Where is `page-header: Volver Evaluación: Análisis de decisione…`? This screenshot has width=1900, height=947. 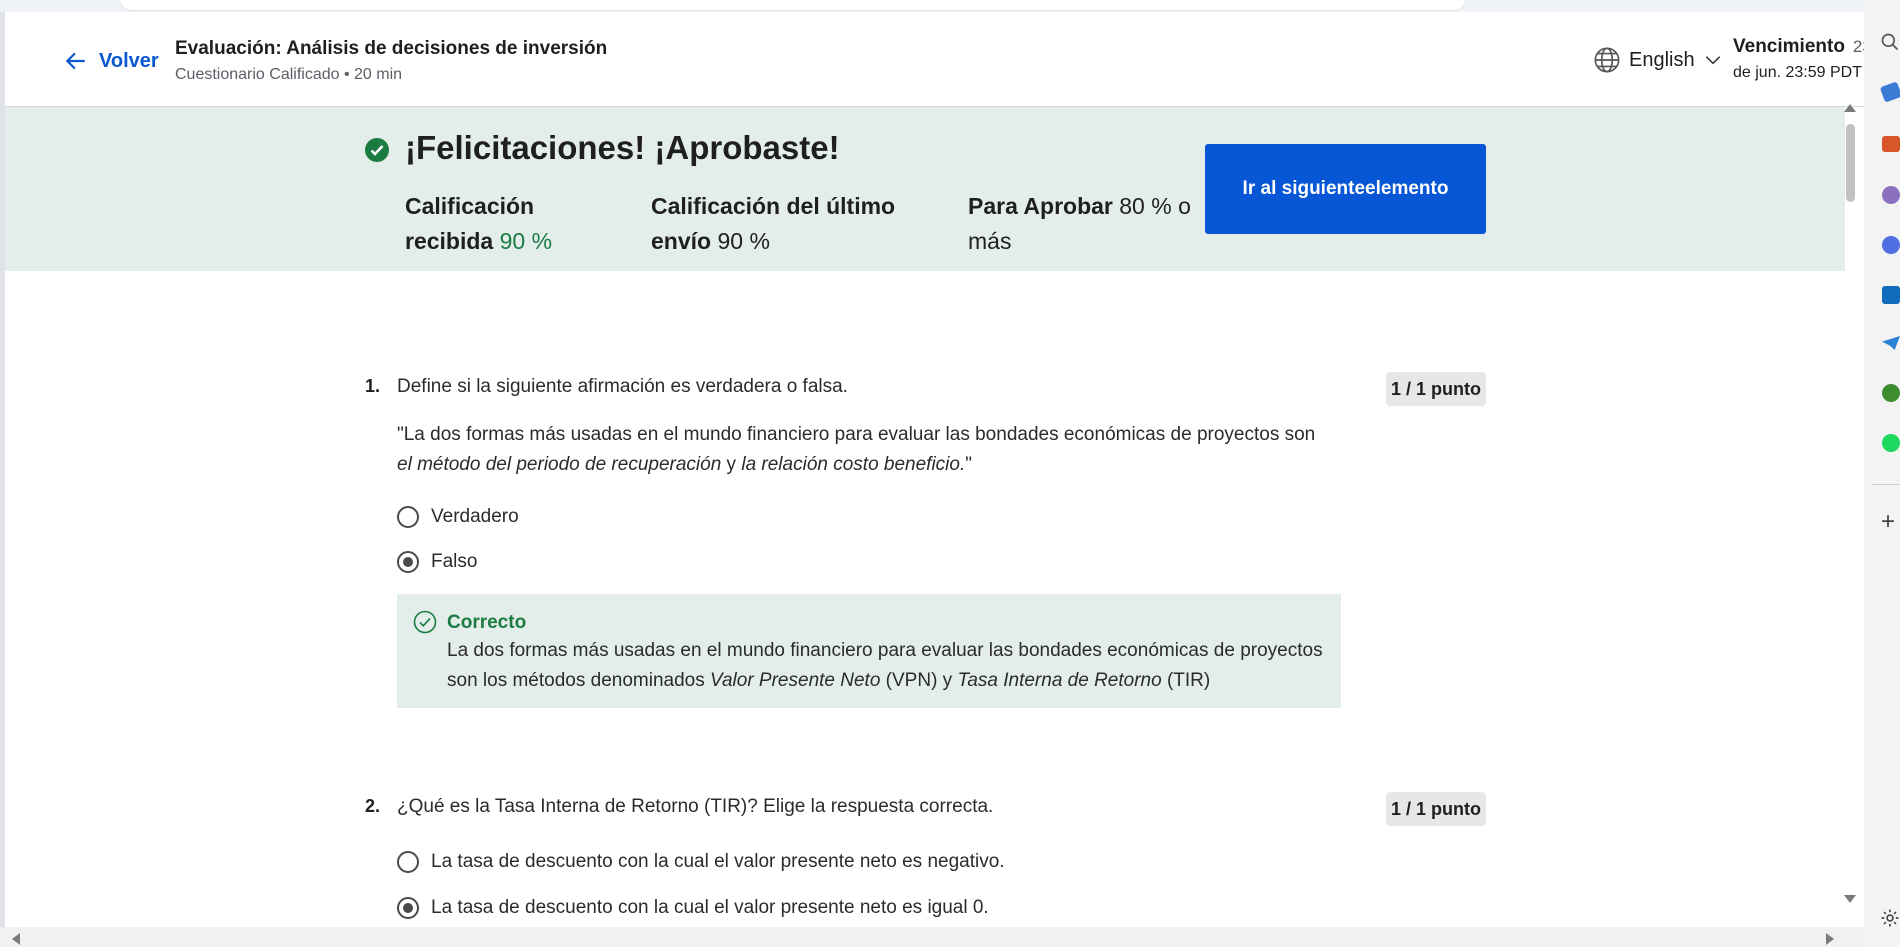
page-header: Volver Evaluación: Análisis de decisione… is located at coordinates (934, 59).